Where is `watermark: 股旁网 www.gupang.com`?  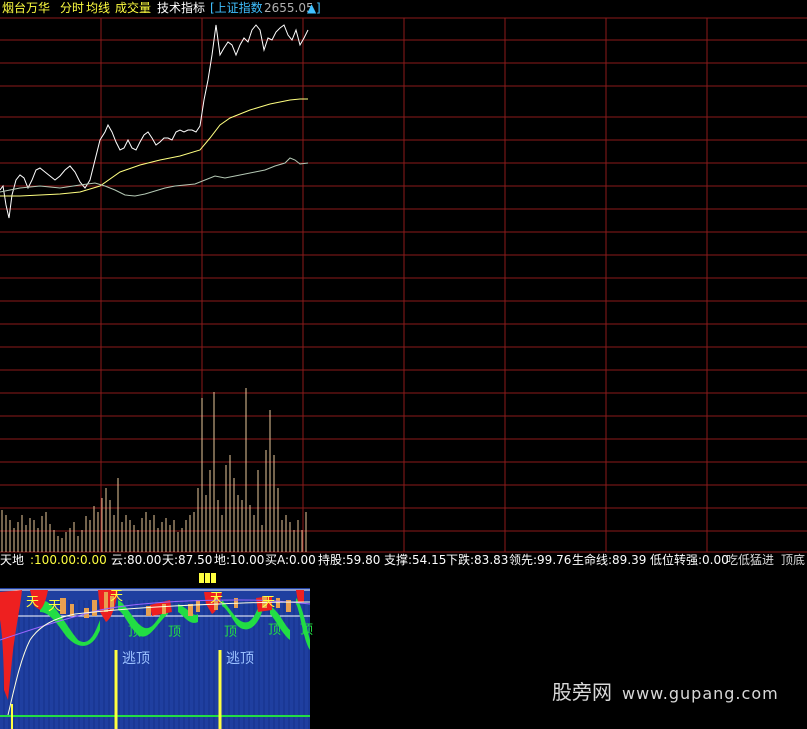
watermark: 股旁网 www.gupang.com is located at coordinates (665, 690).